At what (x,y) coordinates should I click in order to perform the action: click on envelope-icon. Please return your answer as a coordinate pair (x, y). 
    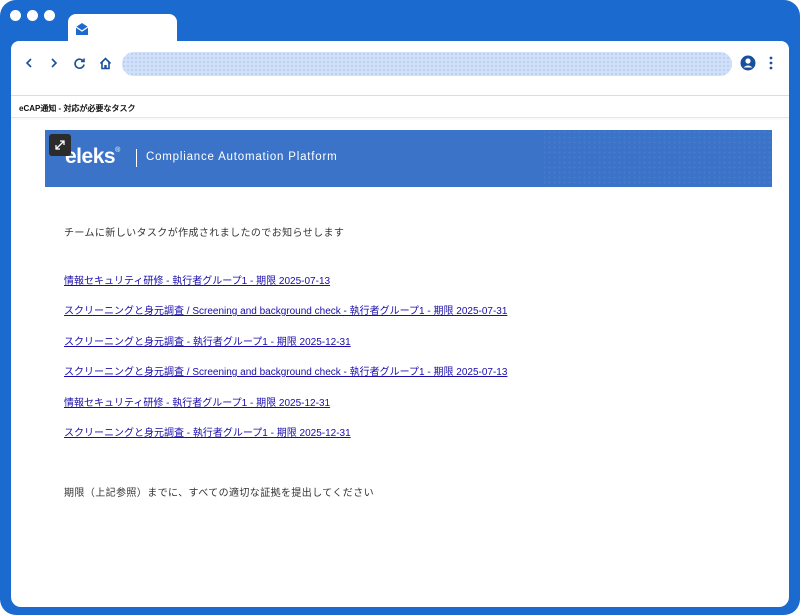
    Looking at the image, I should click on (82, 29).